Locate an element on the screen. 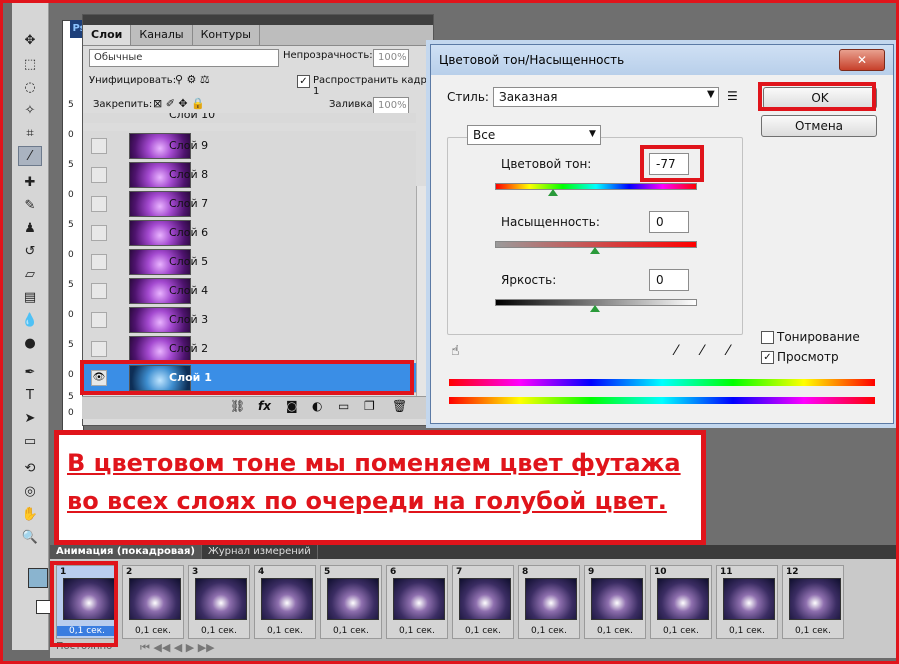 The height and width of the screenshot is (664, 899). hue-slider-track is located at coordinates (596, 186).